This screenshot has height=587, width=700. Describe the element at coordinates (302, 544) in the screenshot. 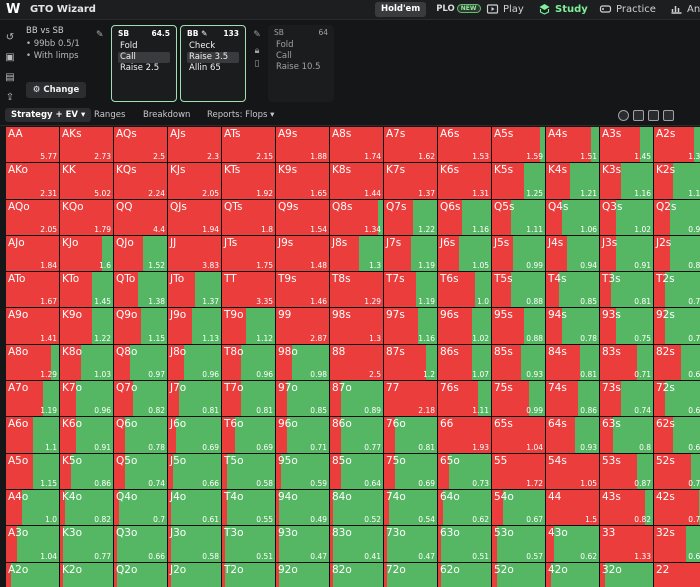

I see `hand-cell: 93o 0.47` at that location.